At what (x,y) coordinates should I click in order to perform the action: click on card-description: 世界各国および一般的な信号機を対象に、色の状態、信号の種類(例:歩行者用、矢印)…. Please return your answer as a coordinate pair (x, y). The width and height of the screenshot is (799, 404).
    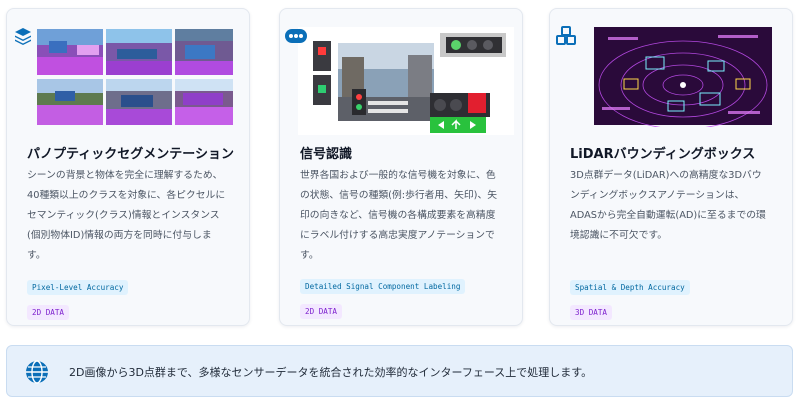
    Looking at the image, I should click on (399, 215).